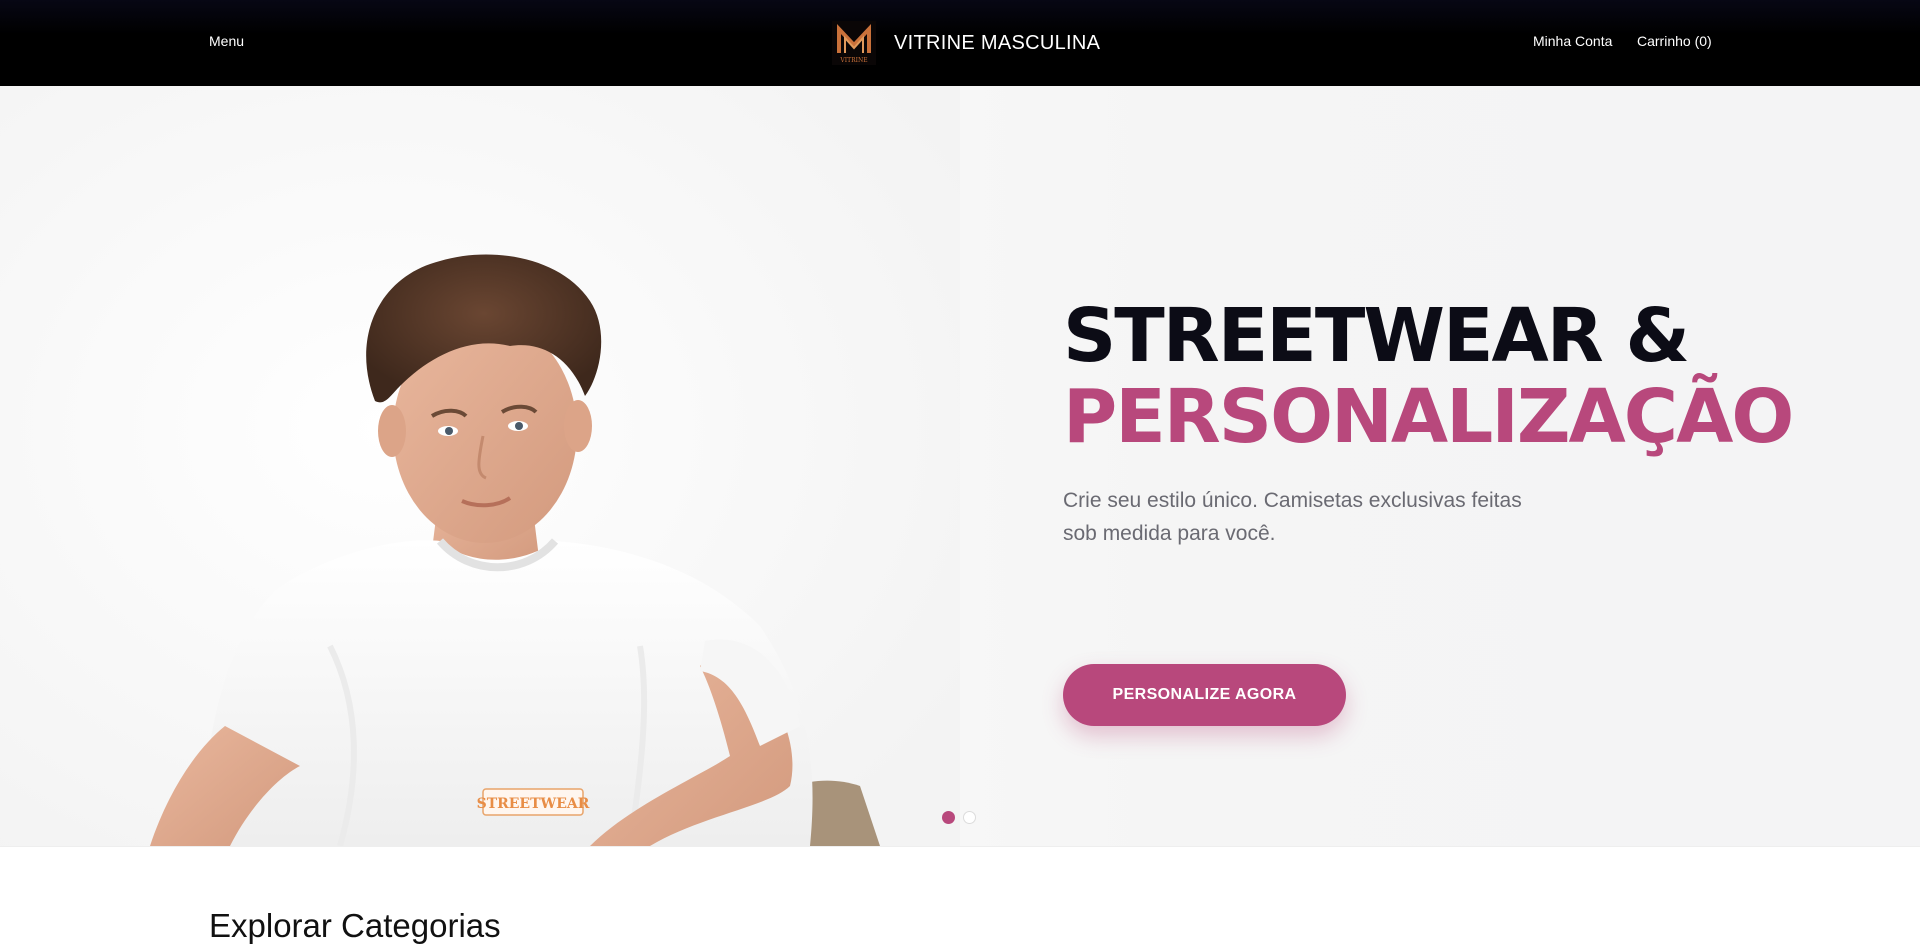  Describe the element at coordinates (355, 925) in the screenshot. I see `categories-title: Explorar Categorias` at that location.